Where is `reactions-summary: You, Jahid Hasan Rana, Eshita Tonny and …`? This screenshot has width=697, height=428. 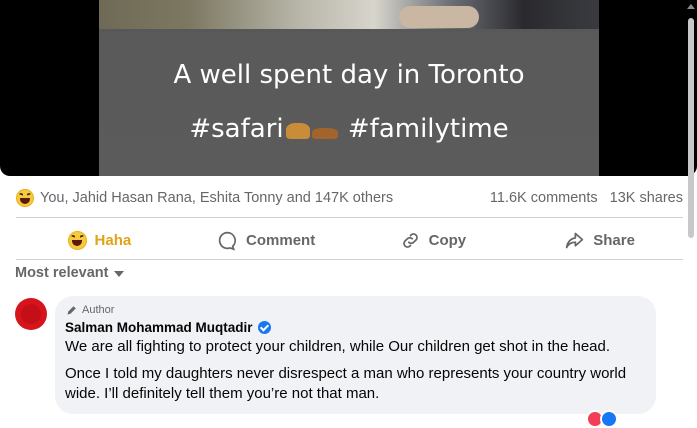
reactions-summary: You, Jahid Hasan Rana, Eshita Tonny and … is located at coordinates (349, 198).